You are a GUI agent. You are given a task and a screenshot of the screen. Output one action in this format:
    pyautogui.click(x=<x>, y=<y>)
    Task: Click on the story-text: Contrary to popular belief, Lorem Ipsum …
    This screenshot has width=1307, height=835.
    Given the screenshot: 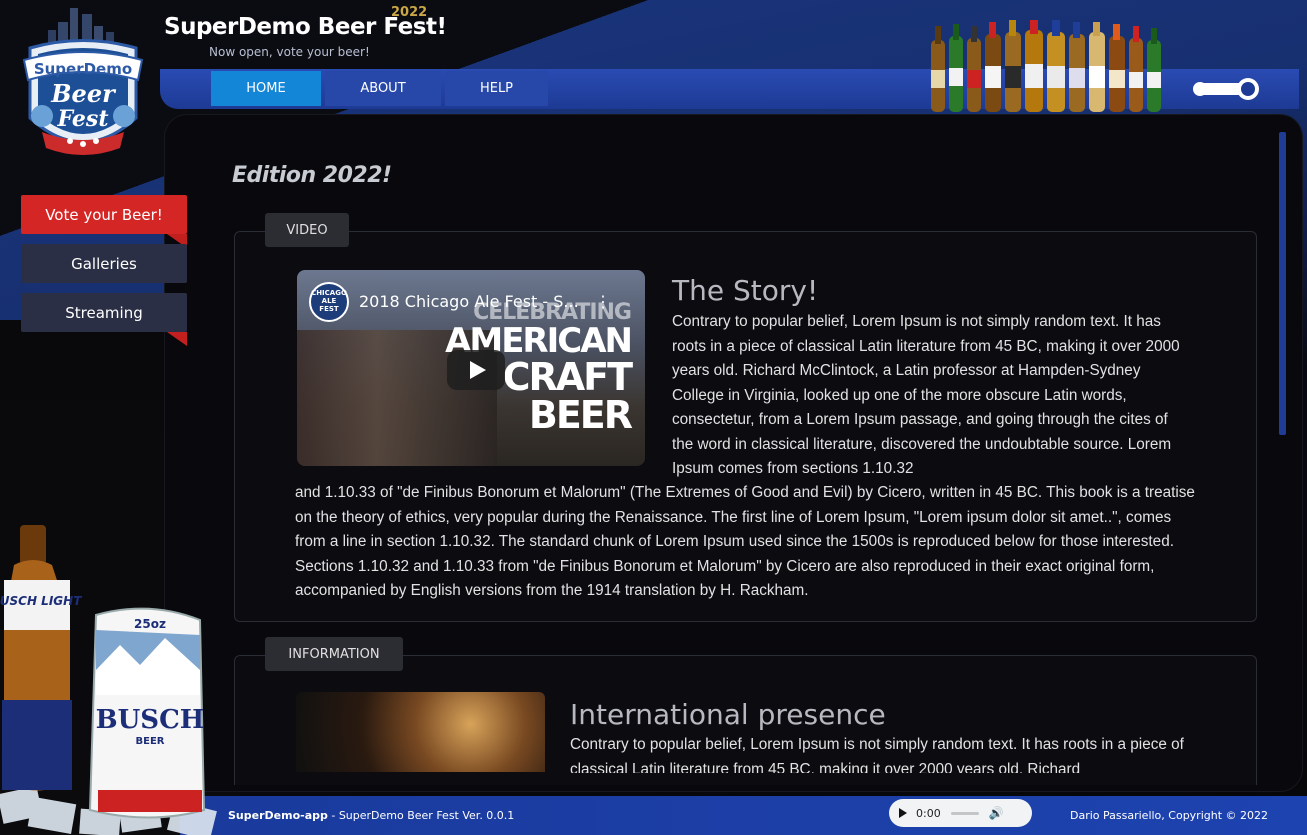 What is the action you would take?
    pyautogui.click(x=926, y=395)
    